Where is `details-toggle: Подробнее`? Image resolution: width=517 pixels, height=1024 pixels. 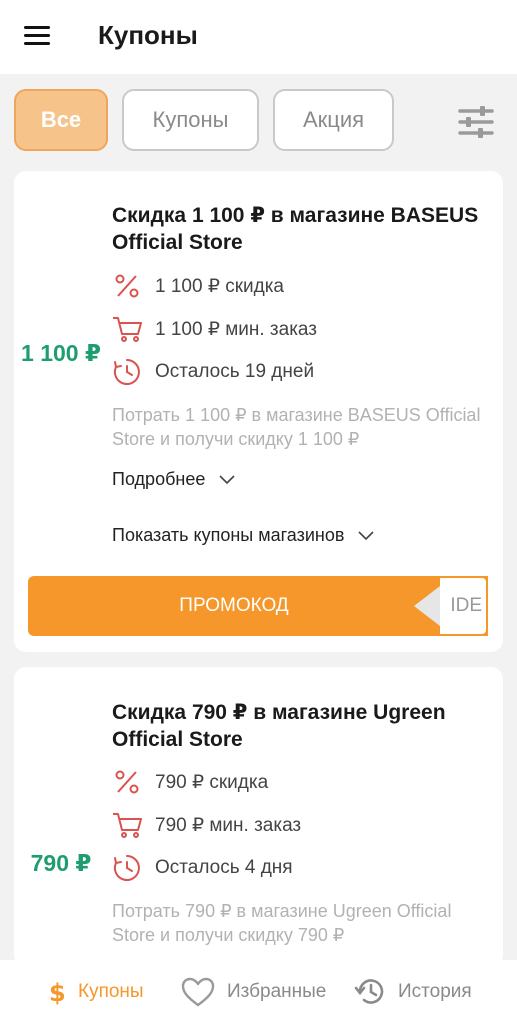 details-toggle: Подробнее is located at coordinates (173, 479).